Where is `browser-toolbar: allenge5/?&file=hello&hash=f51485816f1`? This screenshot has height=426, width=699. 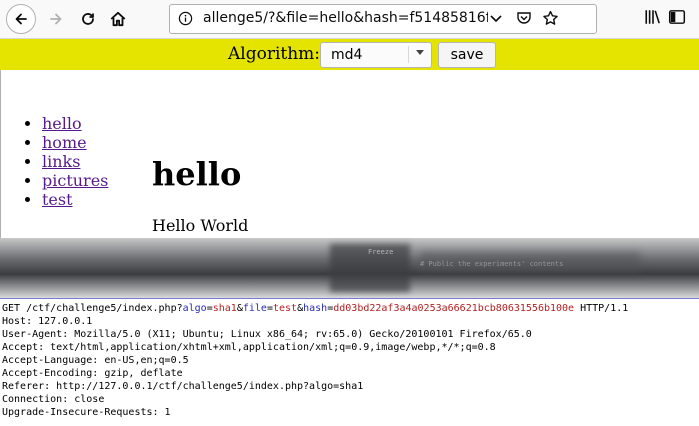 browser-toolbar: allenge5/?&file=hello&hash=f51485816f1 is located at coordinates (349, 19).